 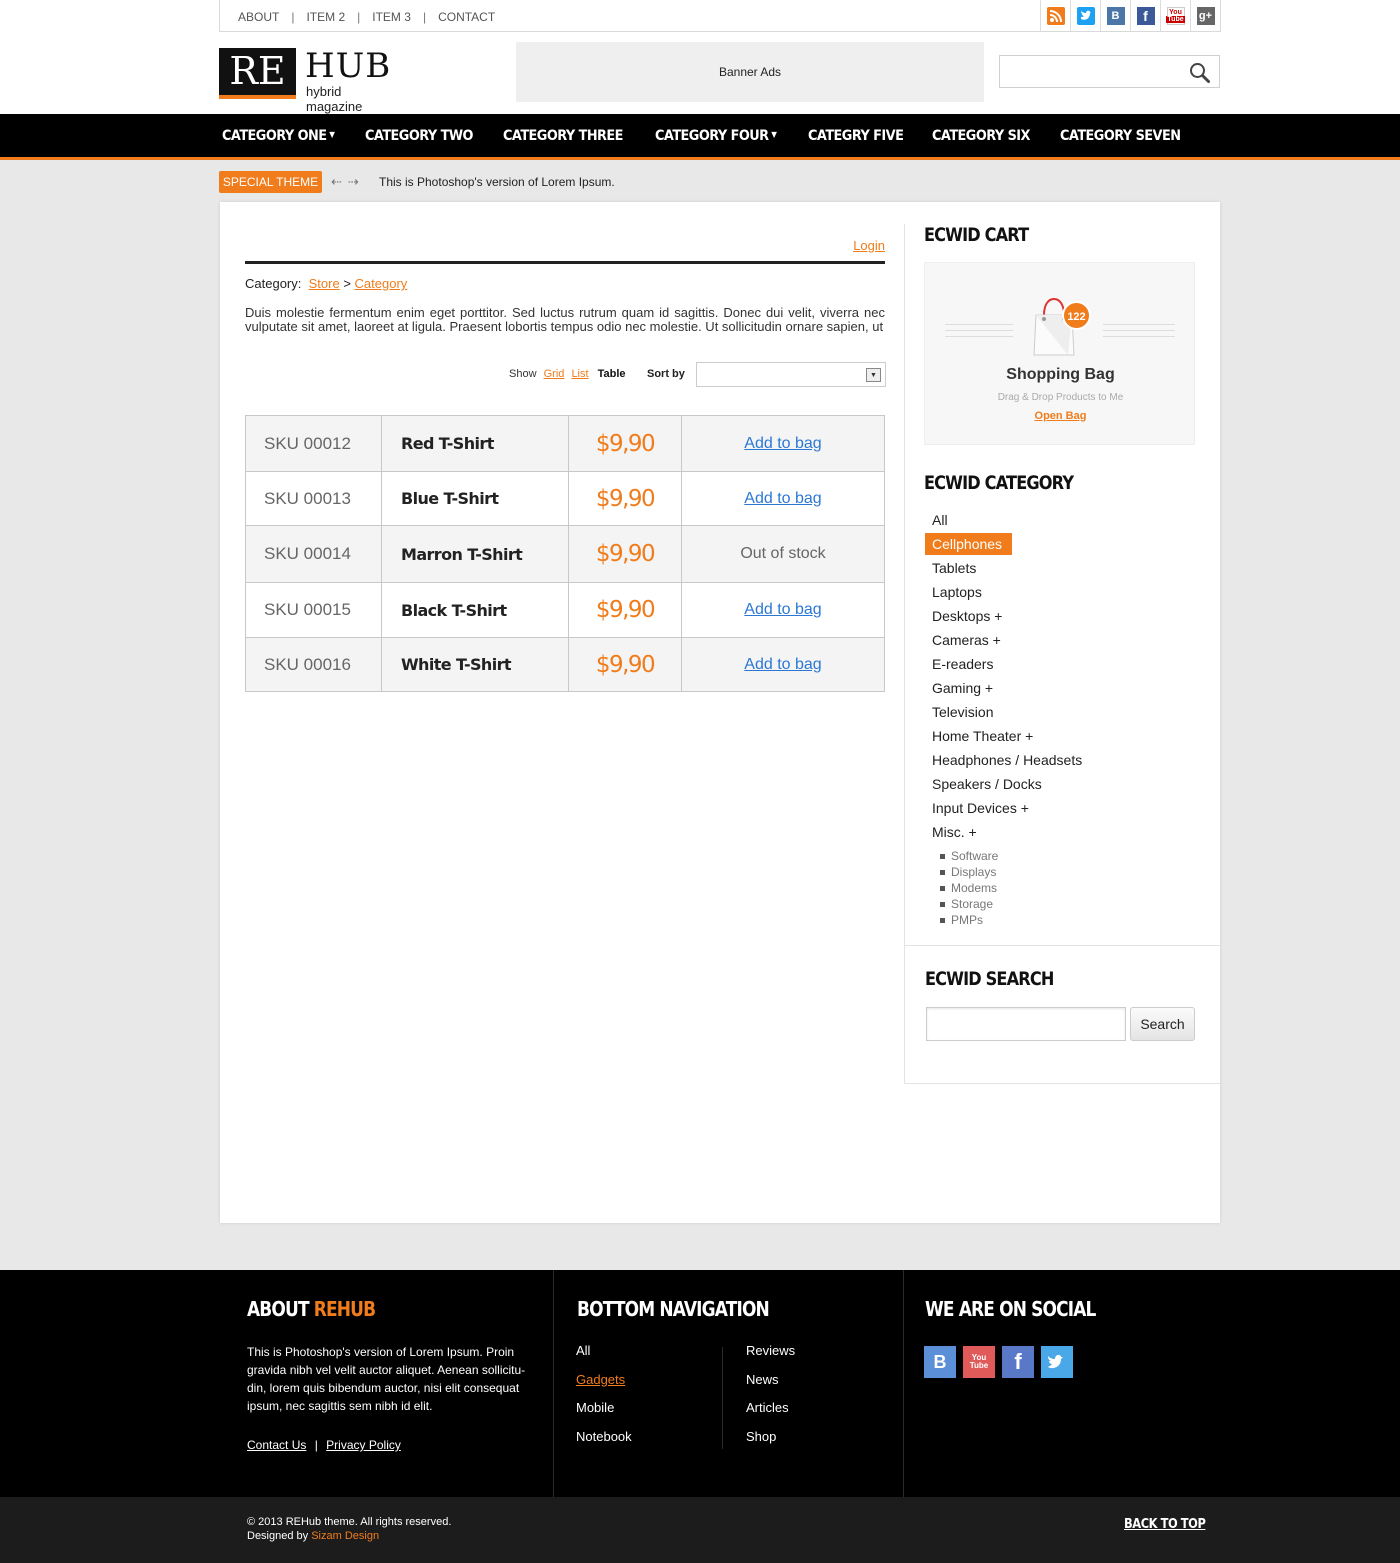 What do you see at coordinates (475, 443) in the screenshot?
I see `product-name: Red T-Shirt` at bounding box center [475, 443].